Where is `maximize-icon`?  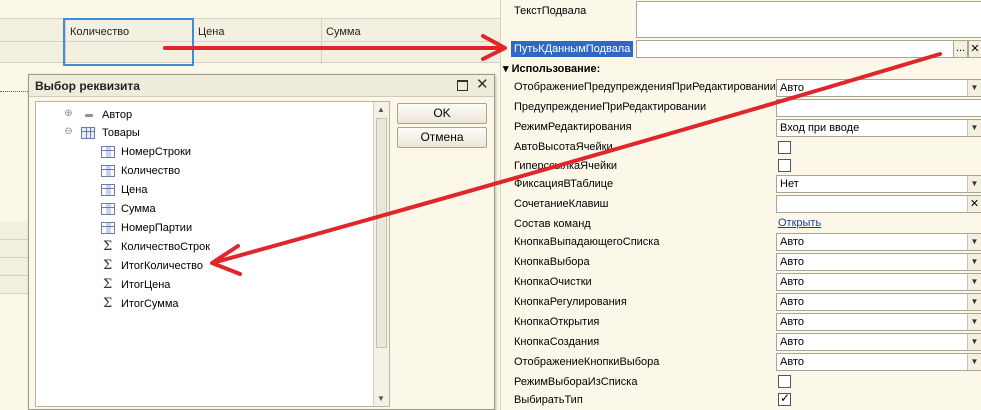 maximize-icon is located at coordinates (462, 85).